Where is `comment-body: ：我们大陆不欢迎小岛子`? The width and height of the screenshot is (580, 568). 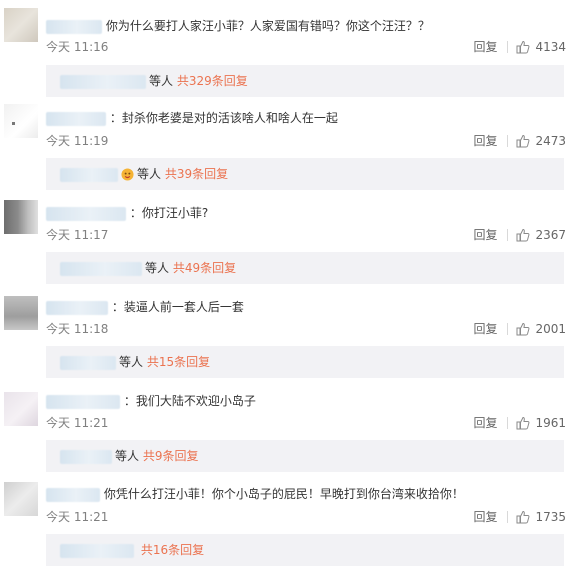 comment-body: ：我们大陆不欢迎小岛子 is located at coordinates (151, 401).